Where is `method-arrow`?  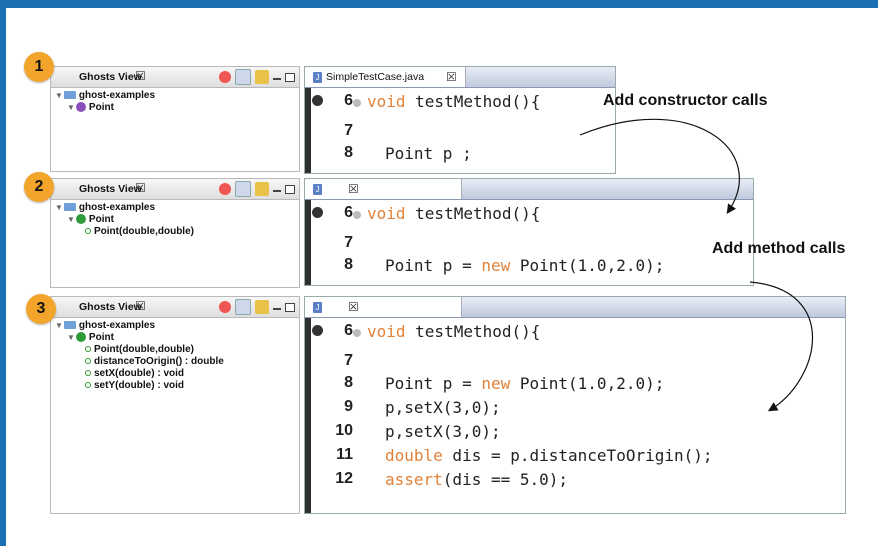 method-arrow is located at coordinates (781, 346).